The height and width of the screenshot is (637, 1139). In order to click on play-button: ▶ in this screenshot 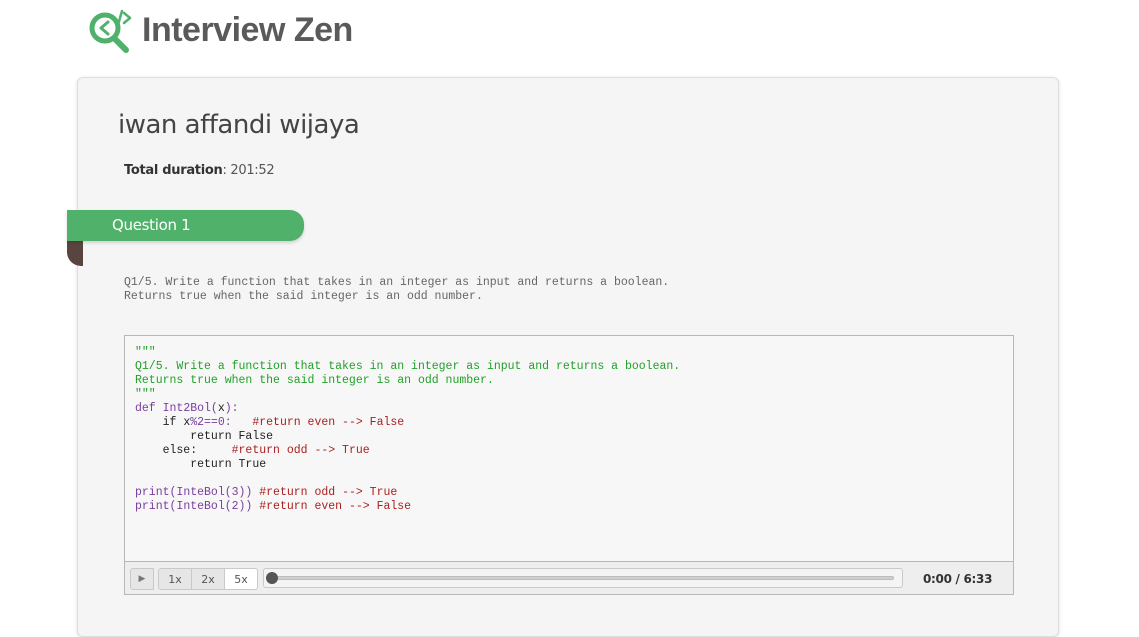, I will do `click(142, 579)`.